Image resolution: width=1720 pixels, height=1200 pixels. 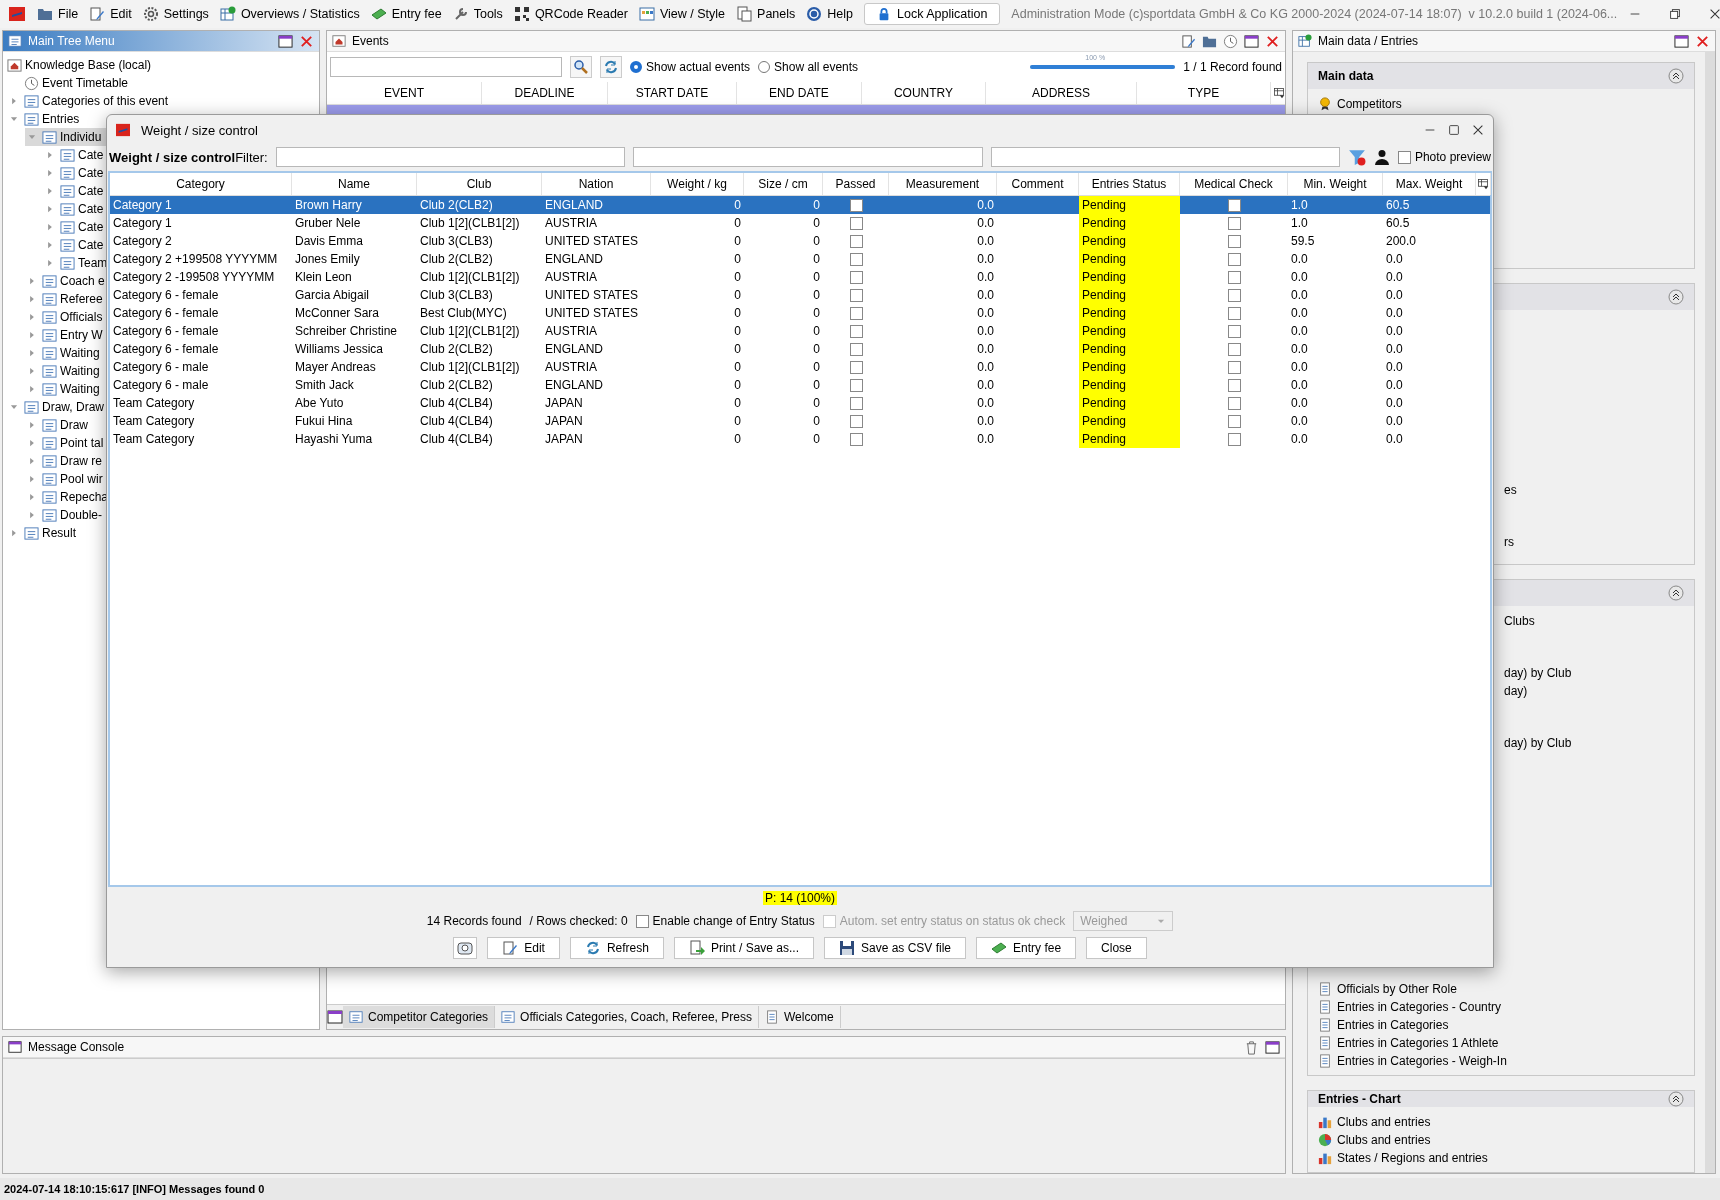 I want to click on dialog-title: Weight / size control, so click(x=200, y=130).